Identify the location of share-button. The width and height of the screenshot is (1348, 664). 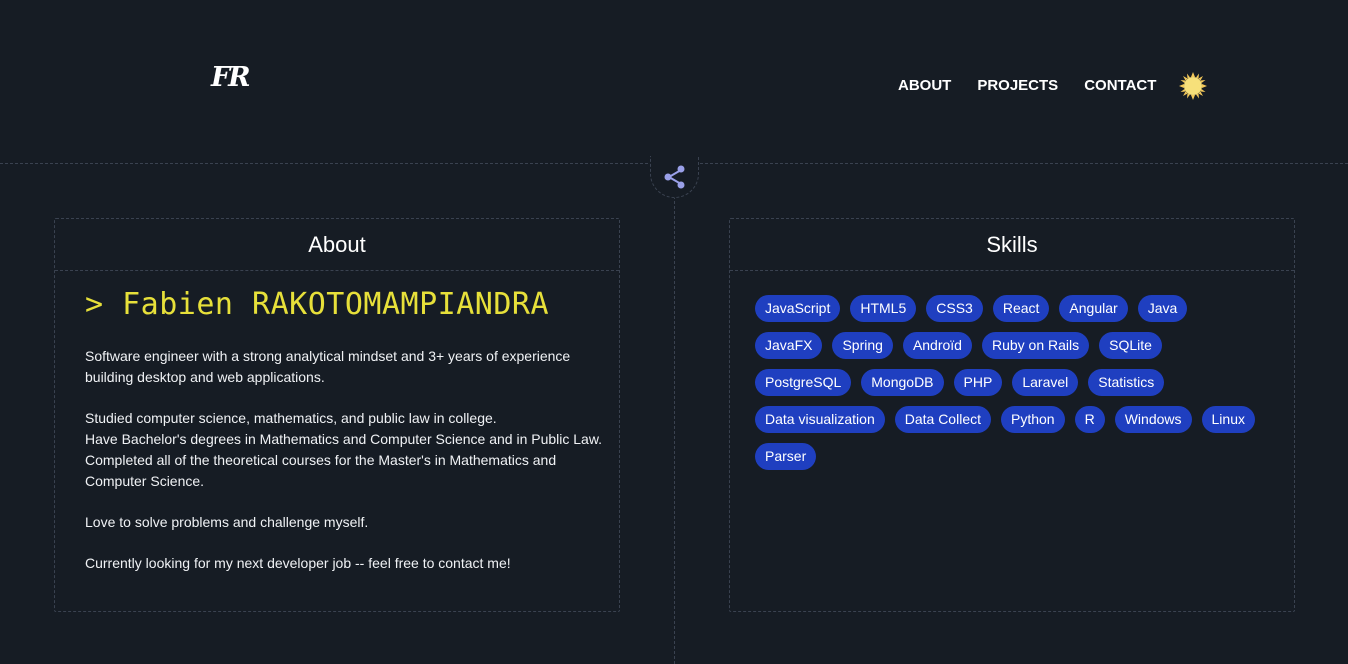
(674, 177).